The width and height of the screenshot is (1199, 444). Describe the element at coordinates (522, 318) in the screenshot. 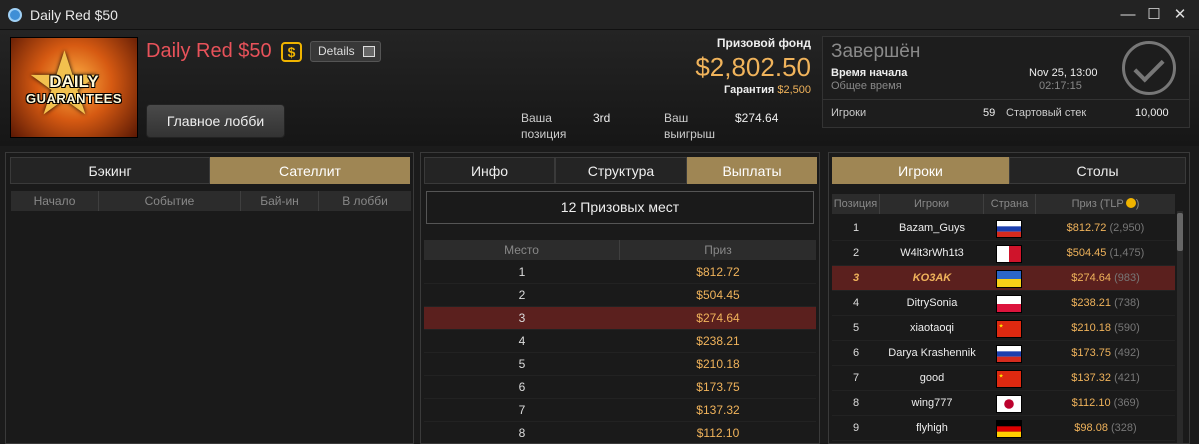

I see `payout-place: 3` at that location.